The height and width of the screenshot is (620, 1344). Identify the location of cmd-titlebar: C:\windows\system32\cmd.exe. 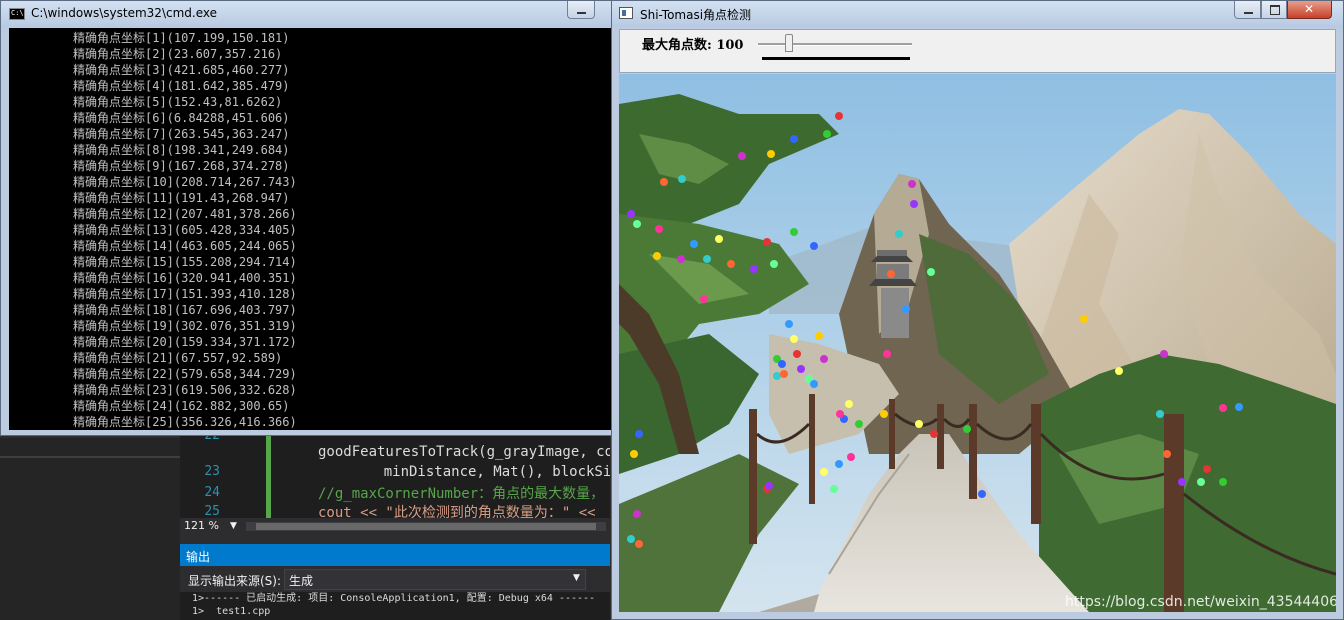
(306, 14).